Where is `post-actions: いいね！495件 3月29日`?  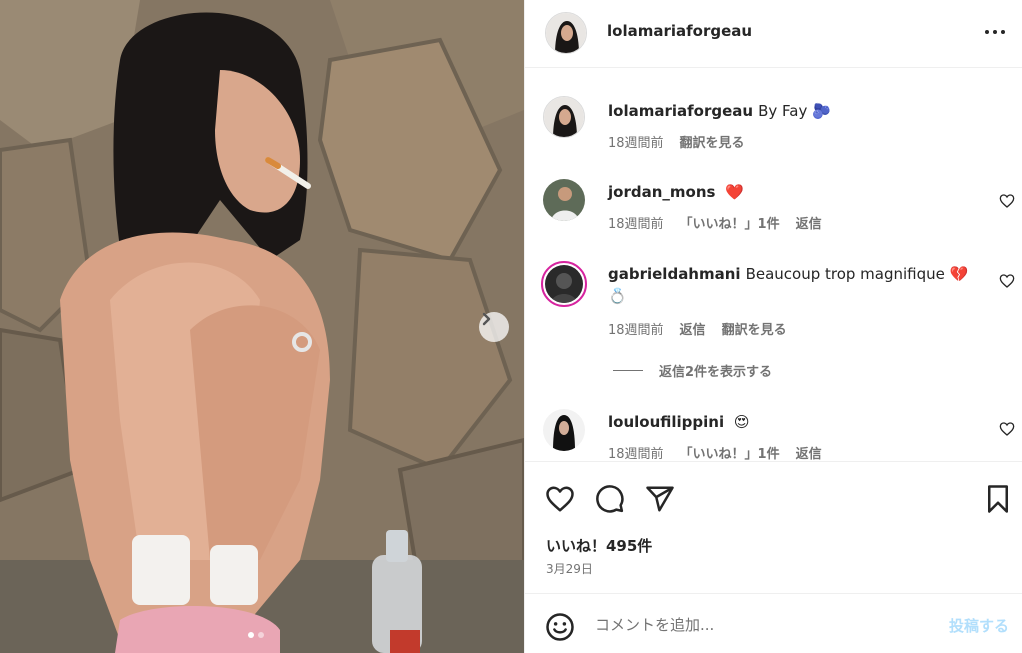
post-actions: いいね！495件 3月29日 is located at coordinates (773, 527).